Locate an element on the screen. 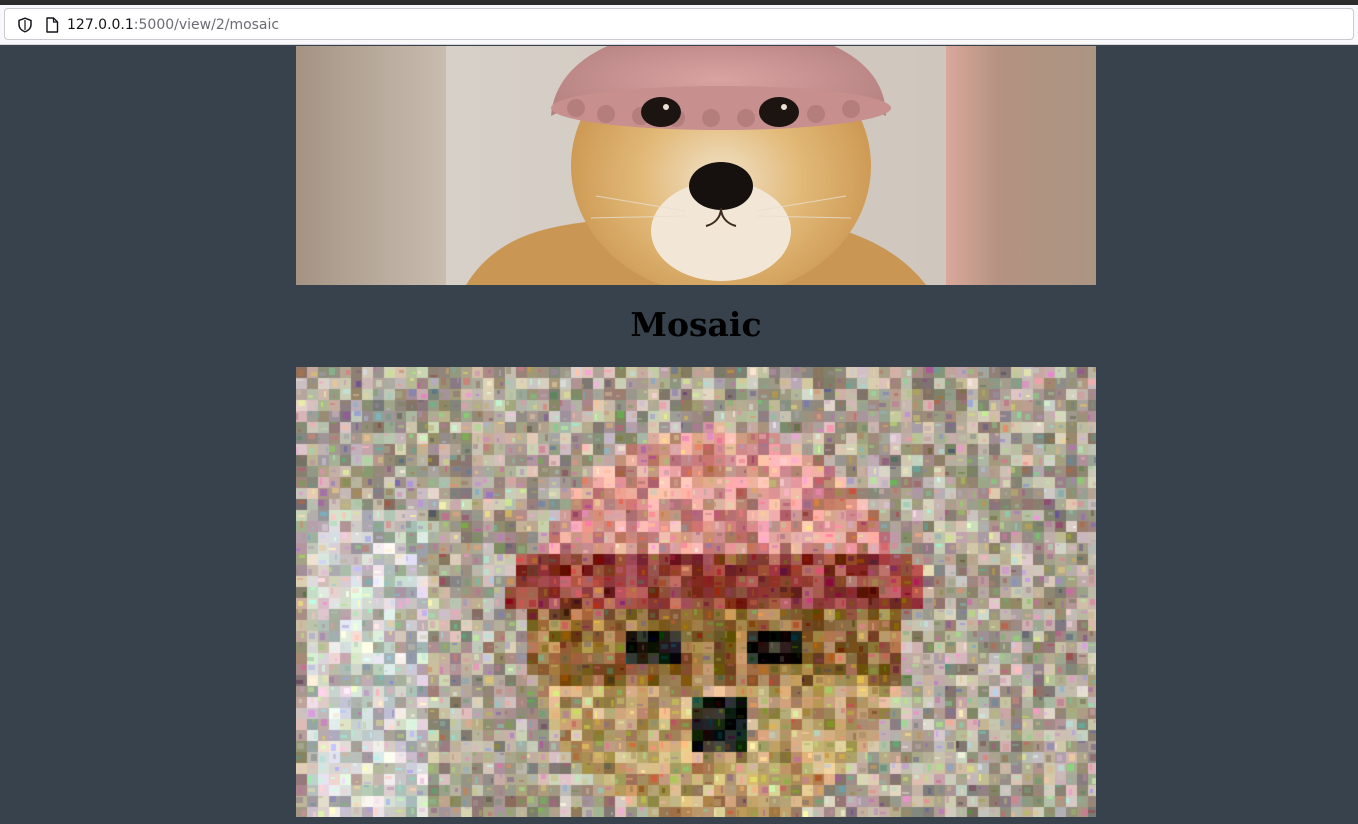 This screenshot has width=1358, height=824. address-bar: 127.0.0.1:5000/view/2/mosaic is located at coordinates (679, 24).